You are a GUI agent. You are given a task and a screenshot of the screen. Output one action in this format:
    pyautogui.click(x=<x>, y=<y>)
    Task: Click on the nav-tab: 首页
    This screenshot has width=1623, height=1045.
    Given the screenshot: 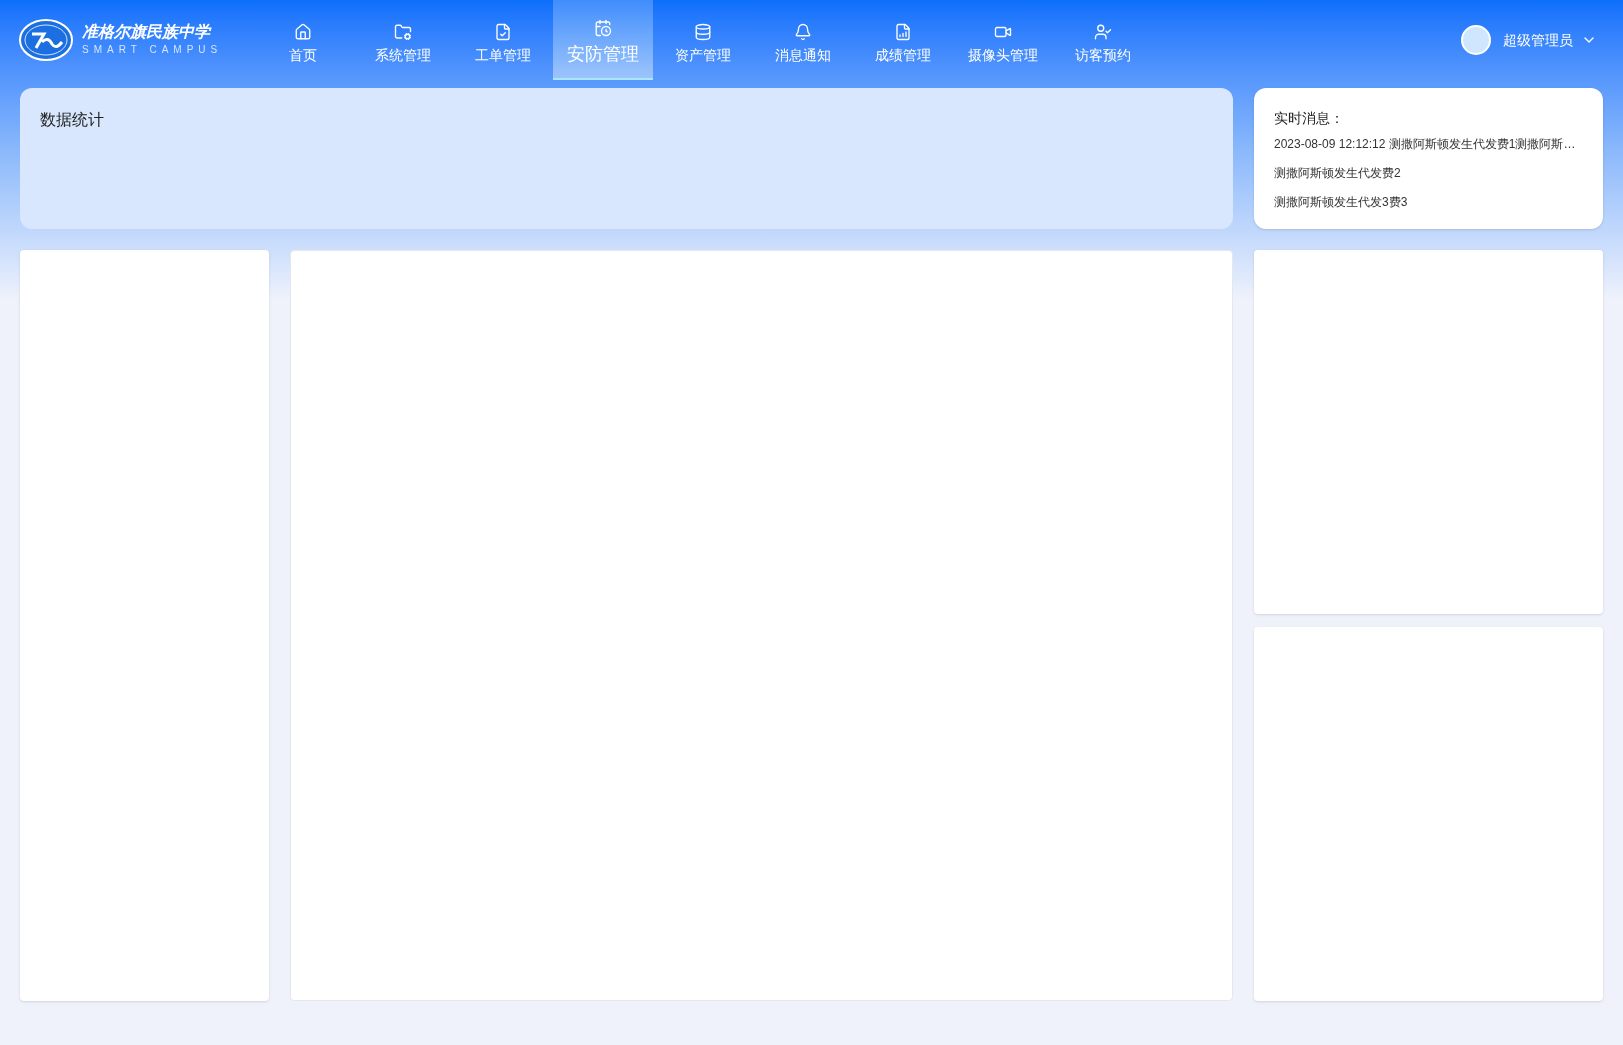 What is the action you would take?
    pyautogui.click(x=303, y=40)
    